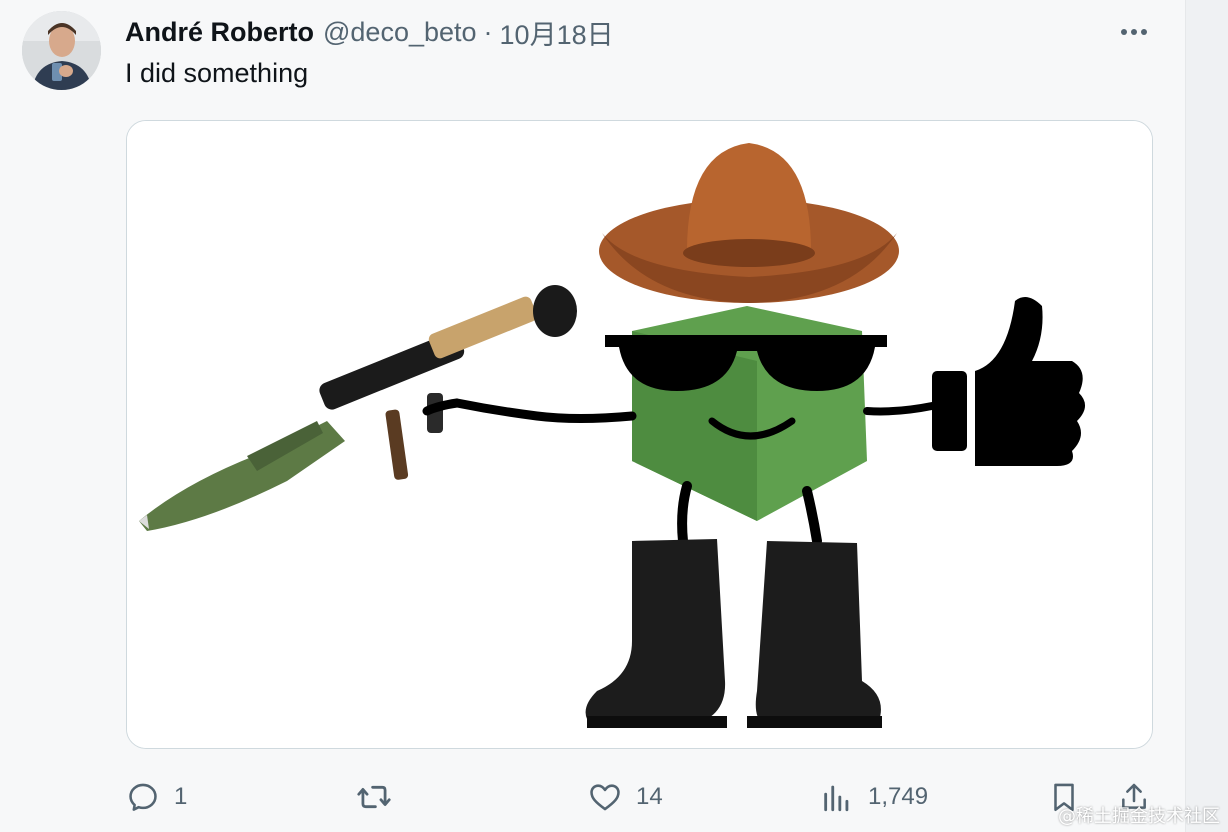  I want to click on retweet-button, so click(381, 797).